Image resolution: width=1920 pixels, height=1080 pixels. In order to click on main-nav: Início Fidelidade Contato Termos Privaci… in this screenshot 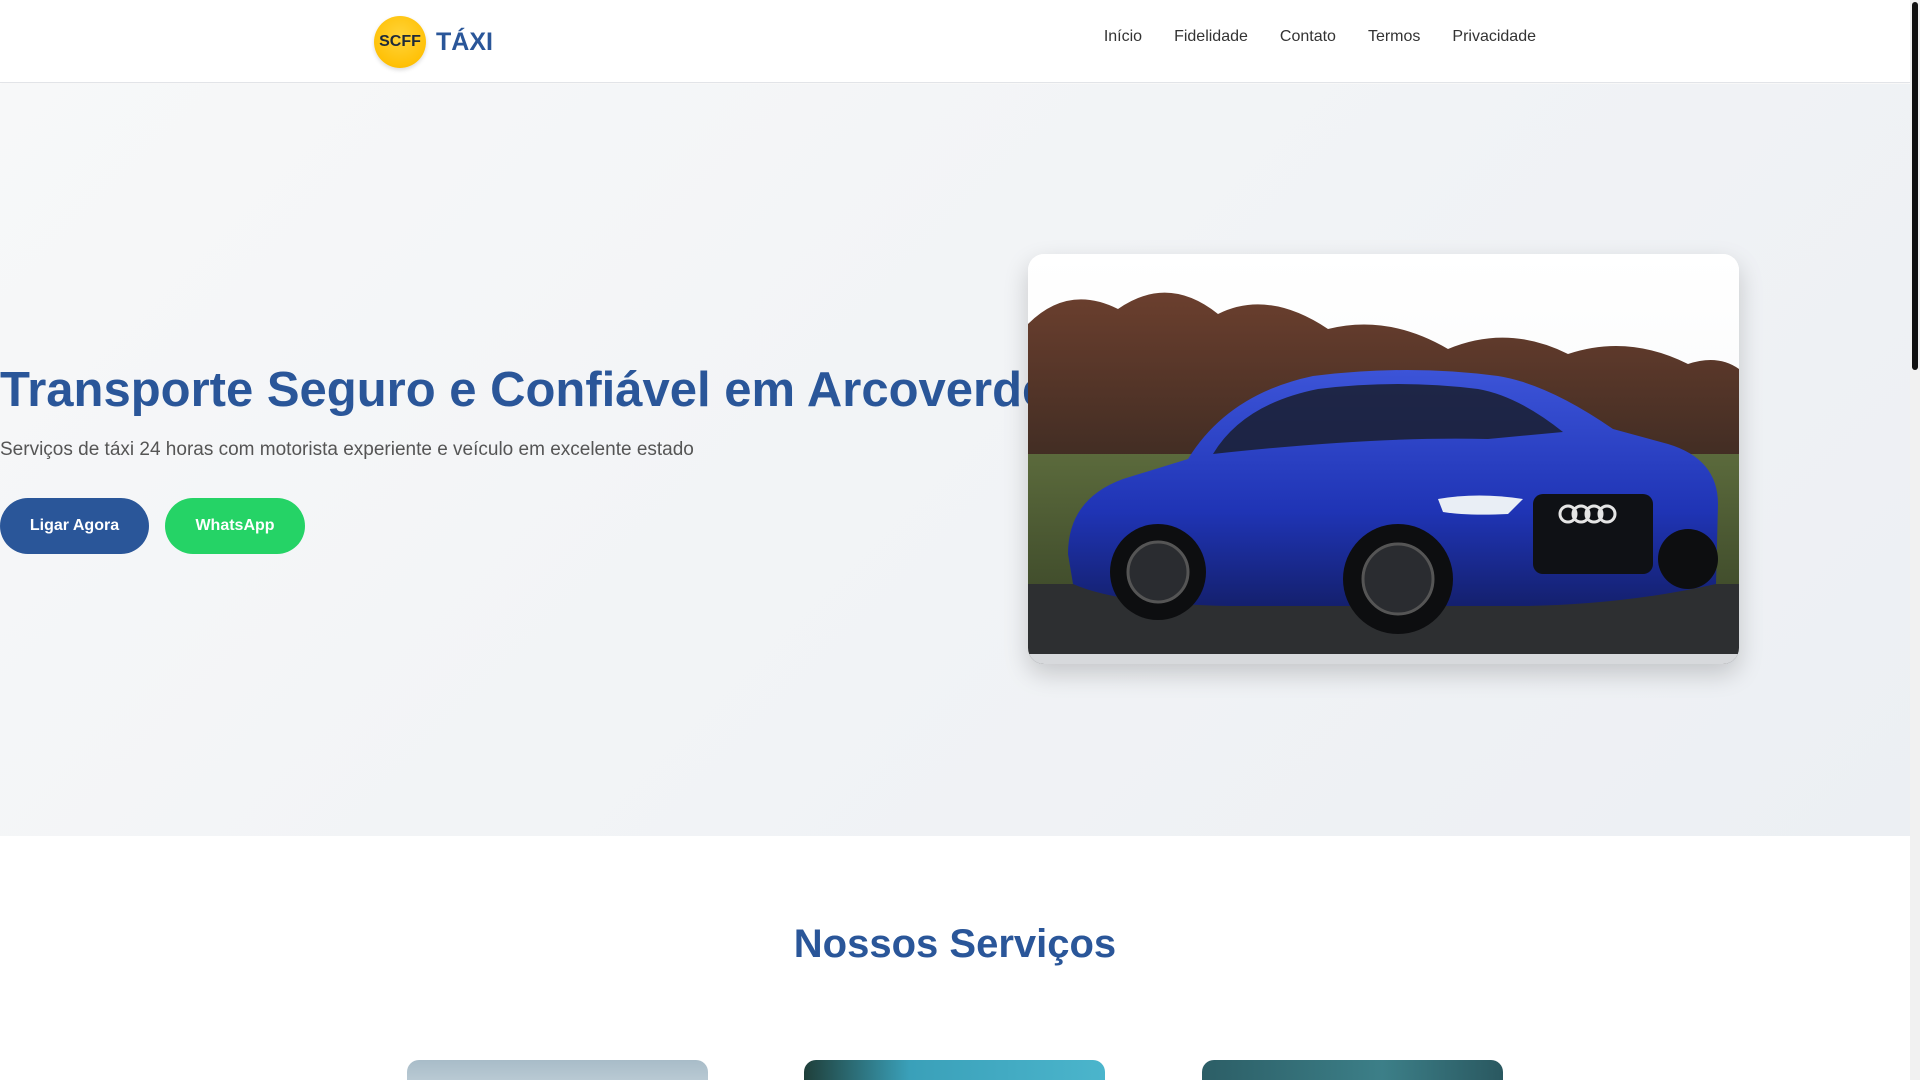, I will do `click(1304, 37)`.